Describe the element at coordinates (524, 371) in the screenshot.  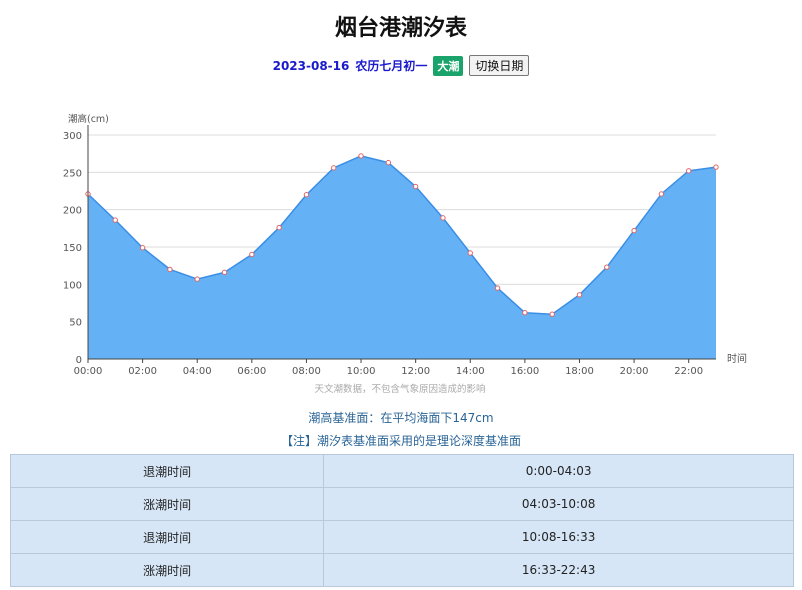
I see `x-tick-label: 16:00` at that location.